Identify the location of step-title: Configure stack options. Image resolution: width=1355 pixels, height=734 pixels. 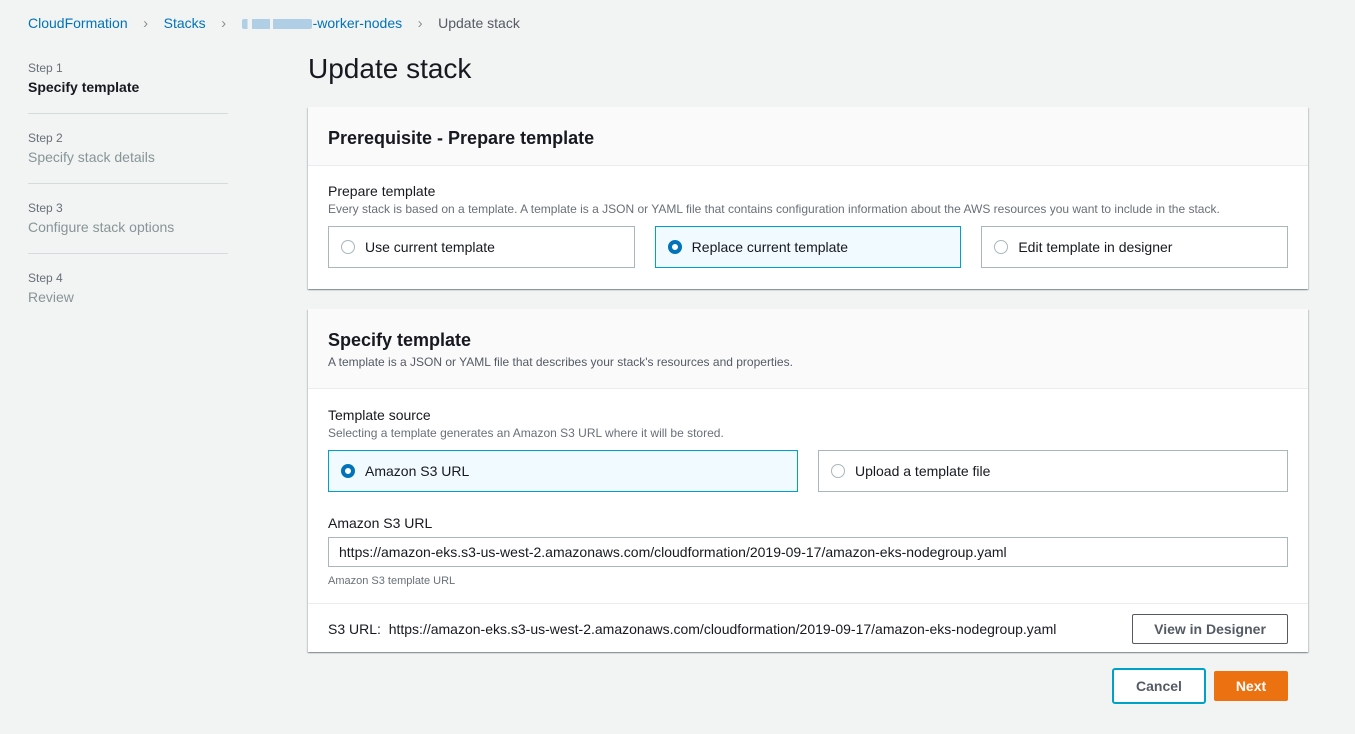
(101, 227).